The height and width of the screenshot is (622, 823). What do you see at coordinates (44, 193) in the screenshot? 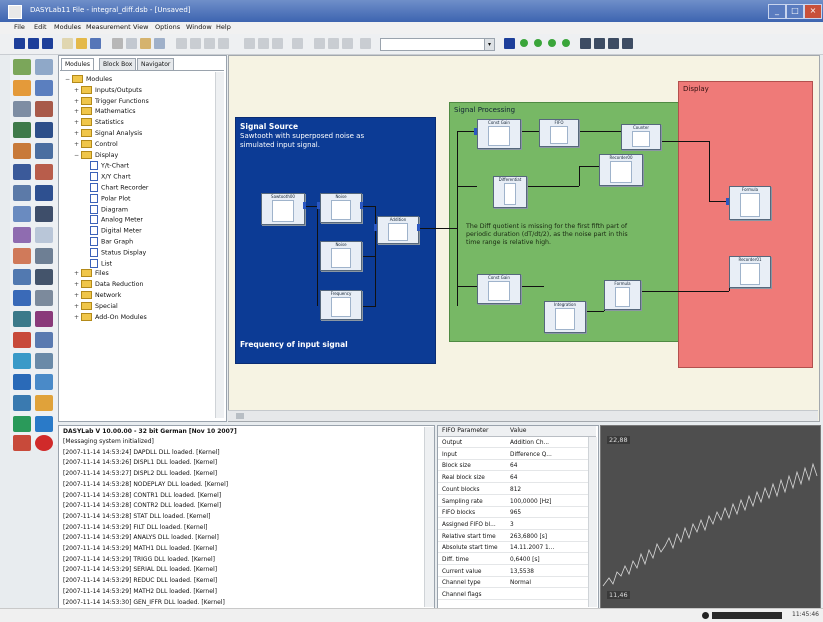
I see `display-module-icon` at bounding box center [44, 193].